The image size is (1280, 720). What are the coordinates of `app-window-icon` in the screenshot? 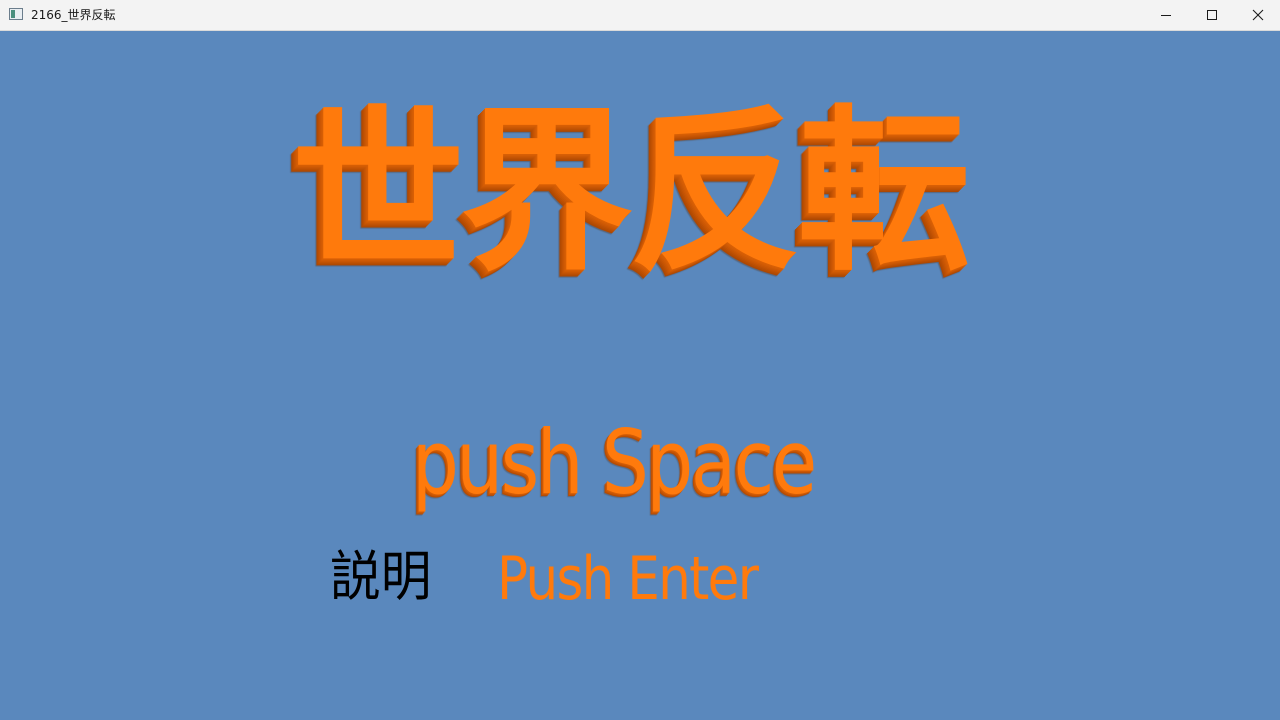 It's located at (16, 14).